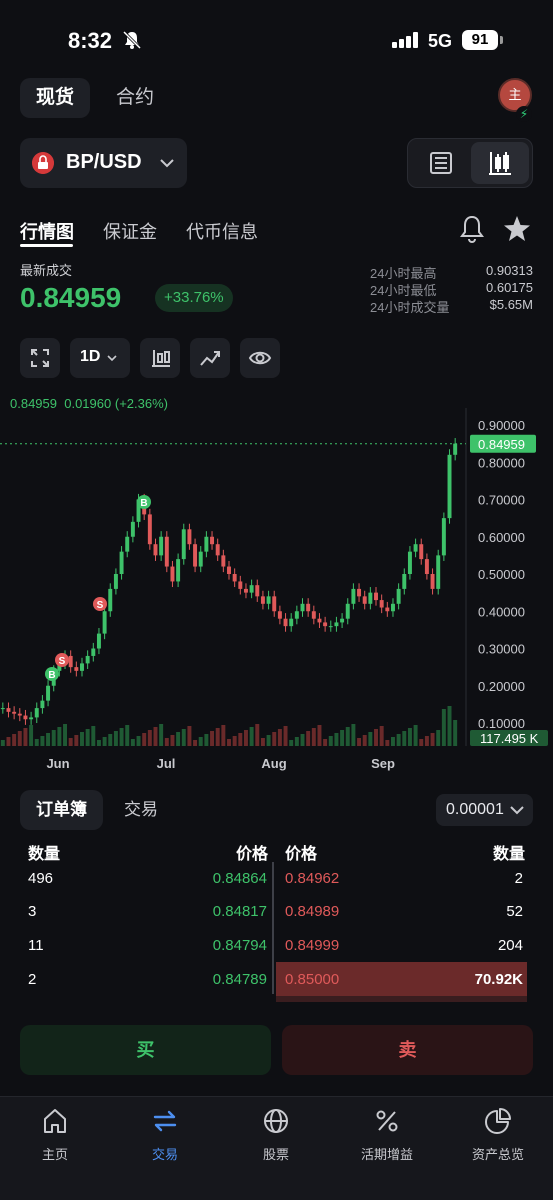 Image resolution: width=553 pixels, height=1200 pixels. I want to click on trend-icon, so click(210, 358).